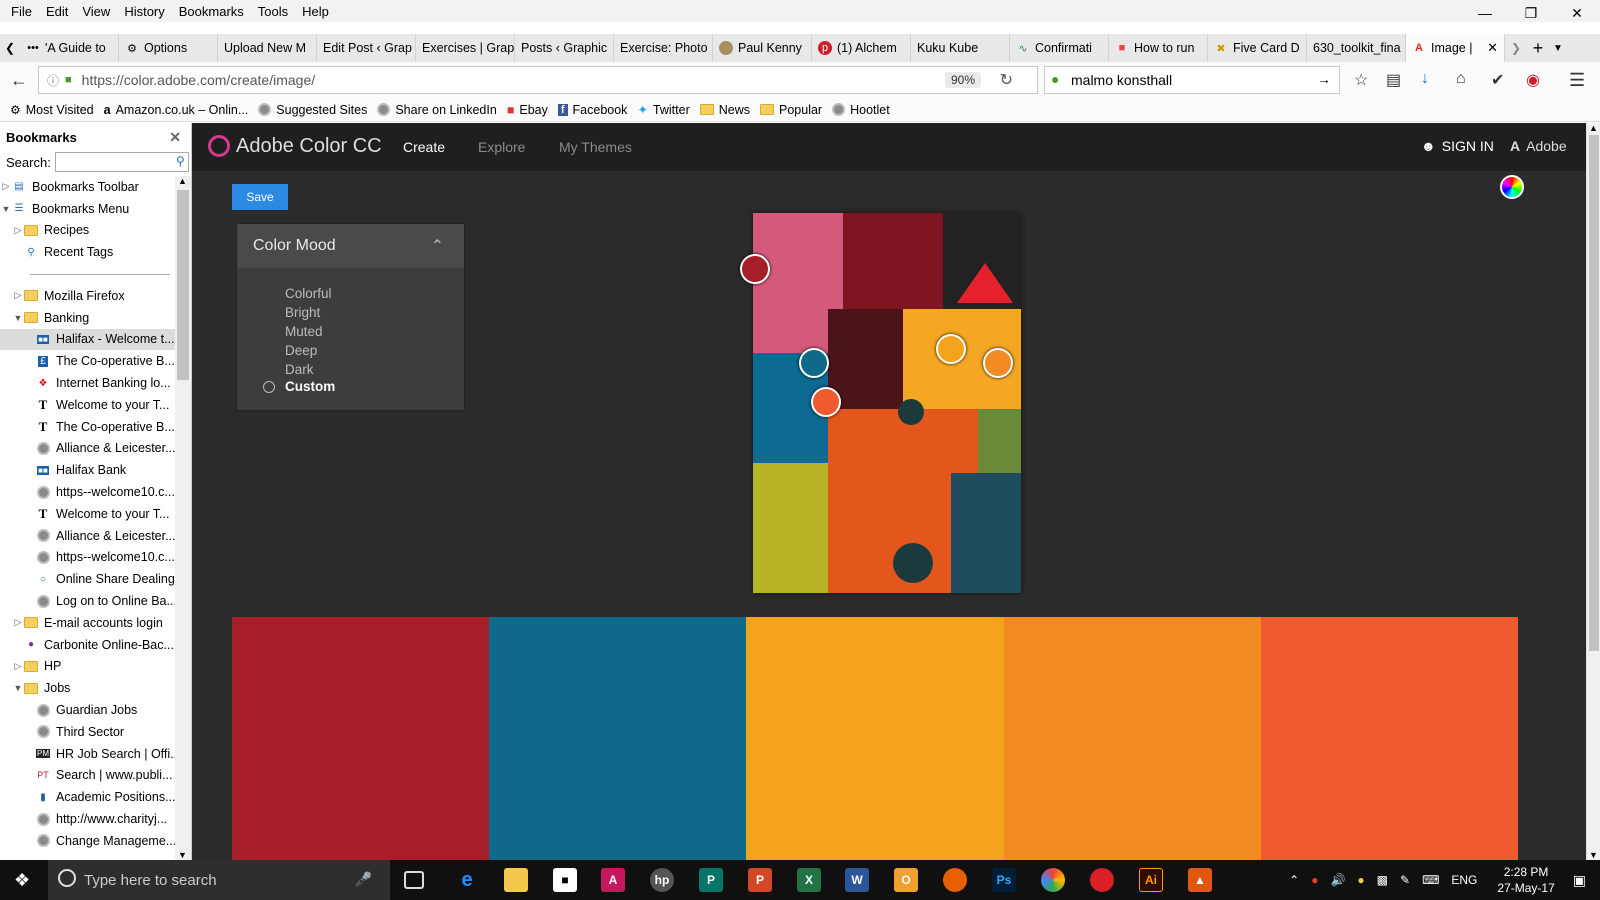  I want to click on home-icon: ⌂, so click(1461, 79).